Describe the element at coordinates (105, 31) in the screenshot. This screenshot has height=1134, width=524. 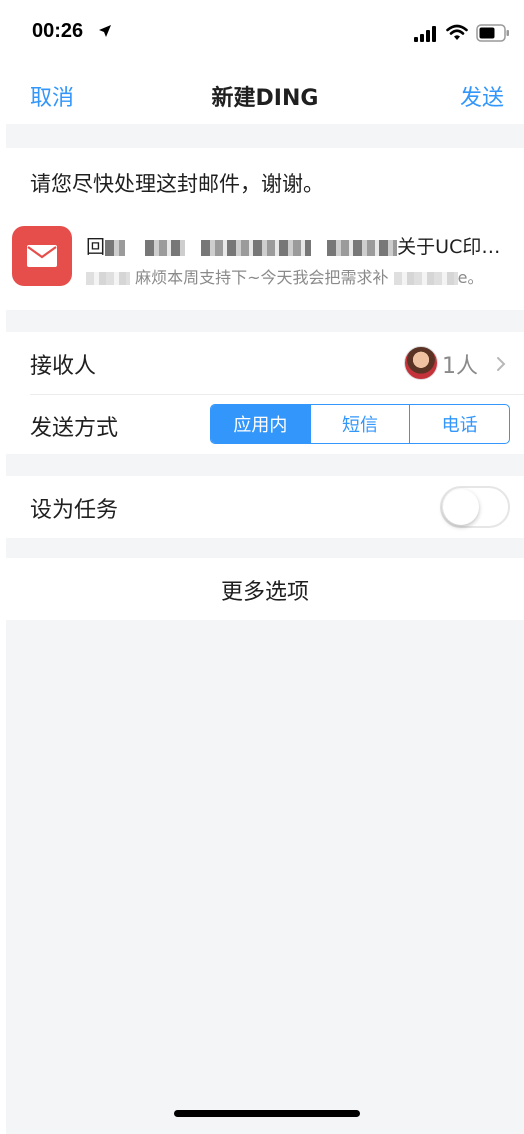
I see `location-arrow-icon` at that location.